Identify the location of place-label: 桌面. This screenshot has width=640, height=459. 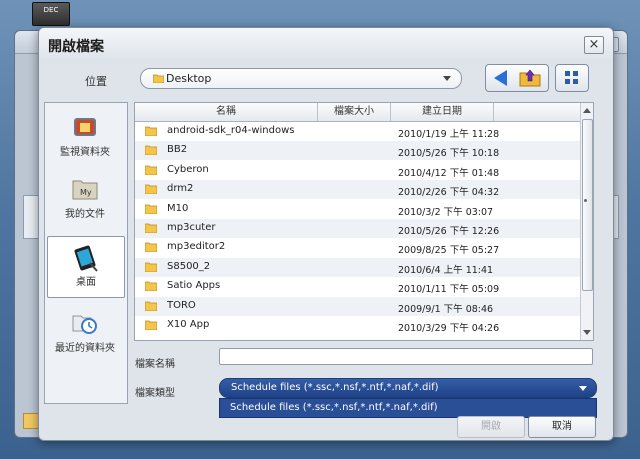
(86, 282).